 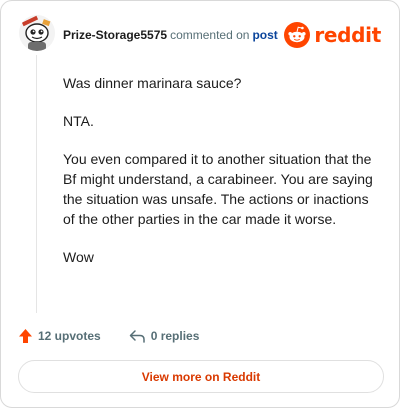 I want to click on comment-paragraph: Wow, so click(x=78, y=257).